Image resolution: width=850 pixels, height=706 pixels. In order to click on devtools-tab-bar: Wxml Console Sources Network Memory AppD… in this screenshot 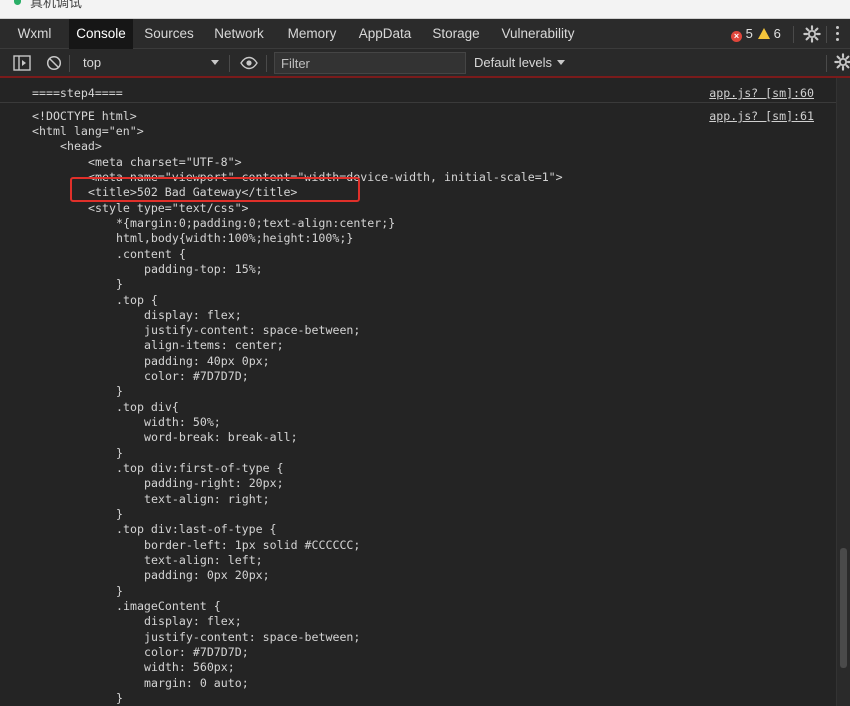, I will do `click(425, 34)`.